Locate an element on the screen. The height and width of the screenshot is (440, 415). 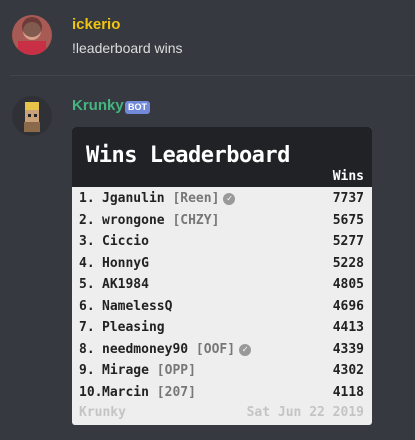
player: HonnyG is located at coordinates (125, 263).